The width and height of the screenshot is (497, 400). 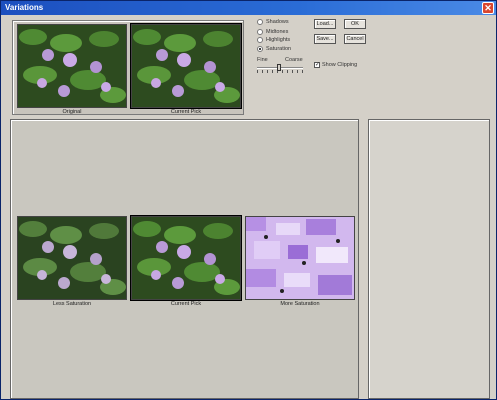 I want to click on radio-label: Saturation, so click(x=279, y=49).